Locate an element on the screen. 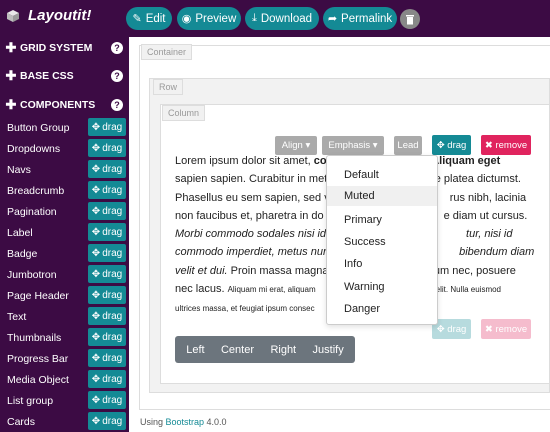  component-item: Thumbnails ✥ drag is located at coordinates (64, 337).